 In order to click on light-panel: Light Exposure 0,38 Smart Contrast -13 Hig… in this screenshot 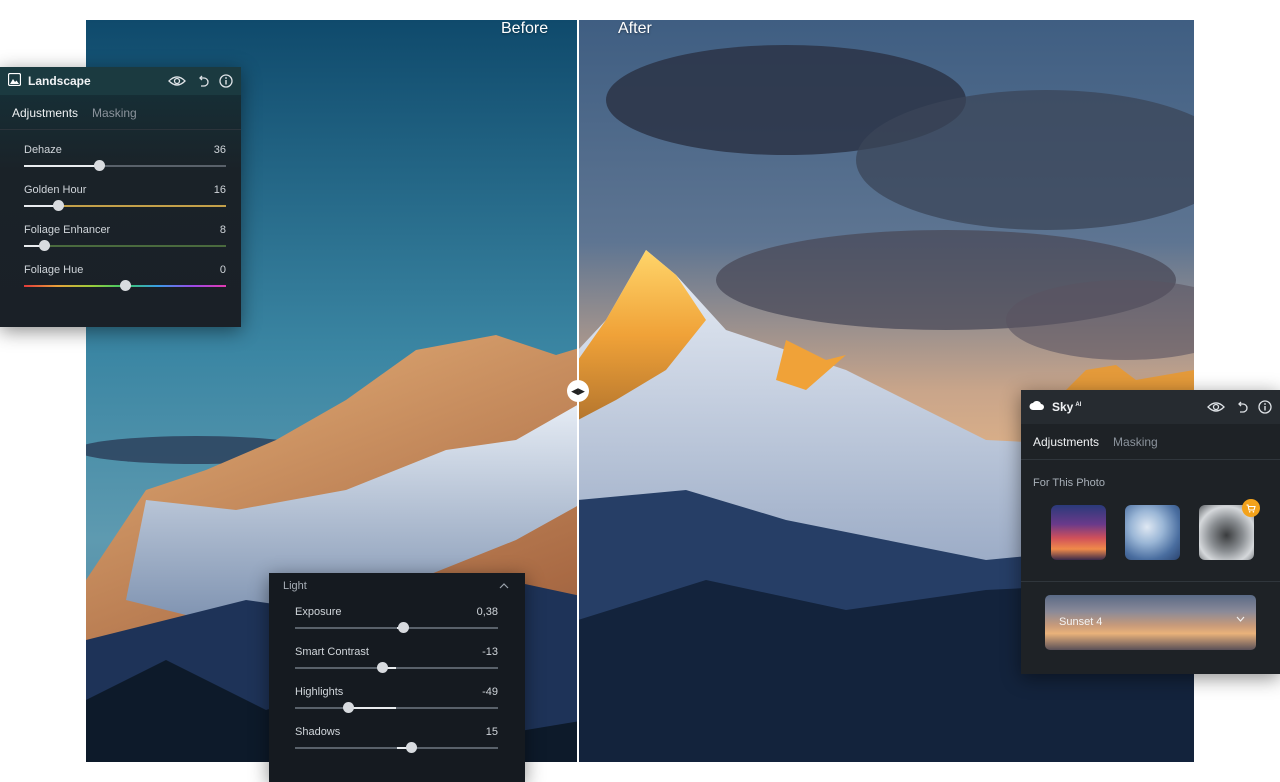, I will do `click(397, 677)`.